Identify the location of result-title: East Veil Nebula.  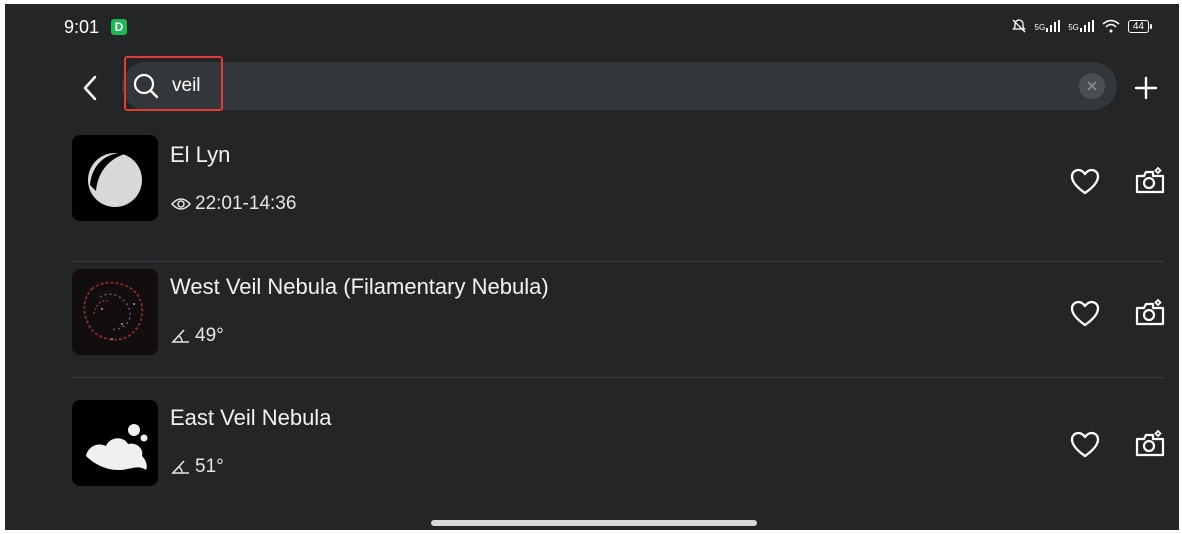
(251, 417).